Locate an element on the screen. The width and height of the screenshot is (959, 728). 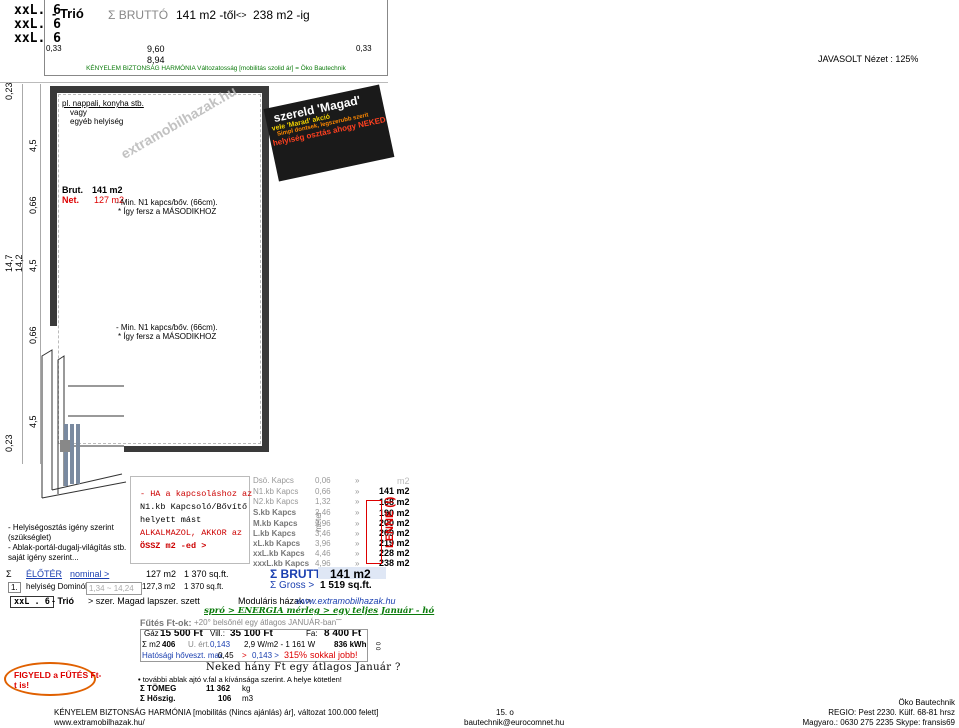
variant-label: xxL . 6 is located at coordinates (32, 602).